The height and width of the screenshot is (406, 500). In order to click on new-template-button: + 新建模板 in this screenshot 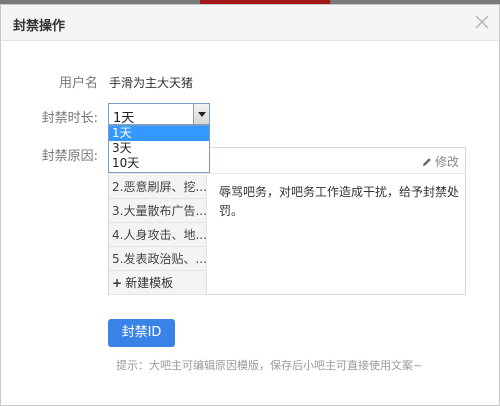, I will do `click(158, 283)`.